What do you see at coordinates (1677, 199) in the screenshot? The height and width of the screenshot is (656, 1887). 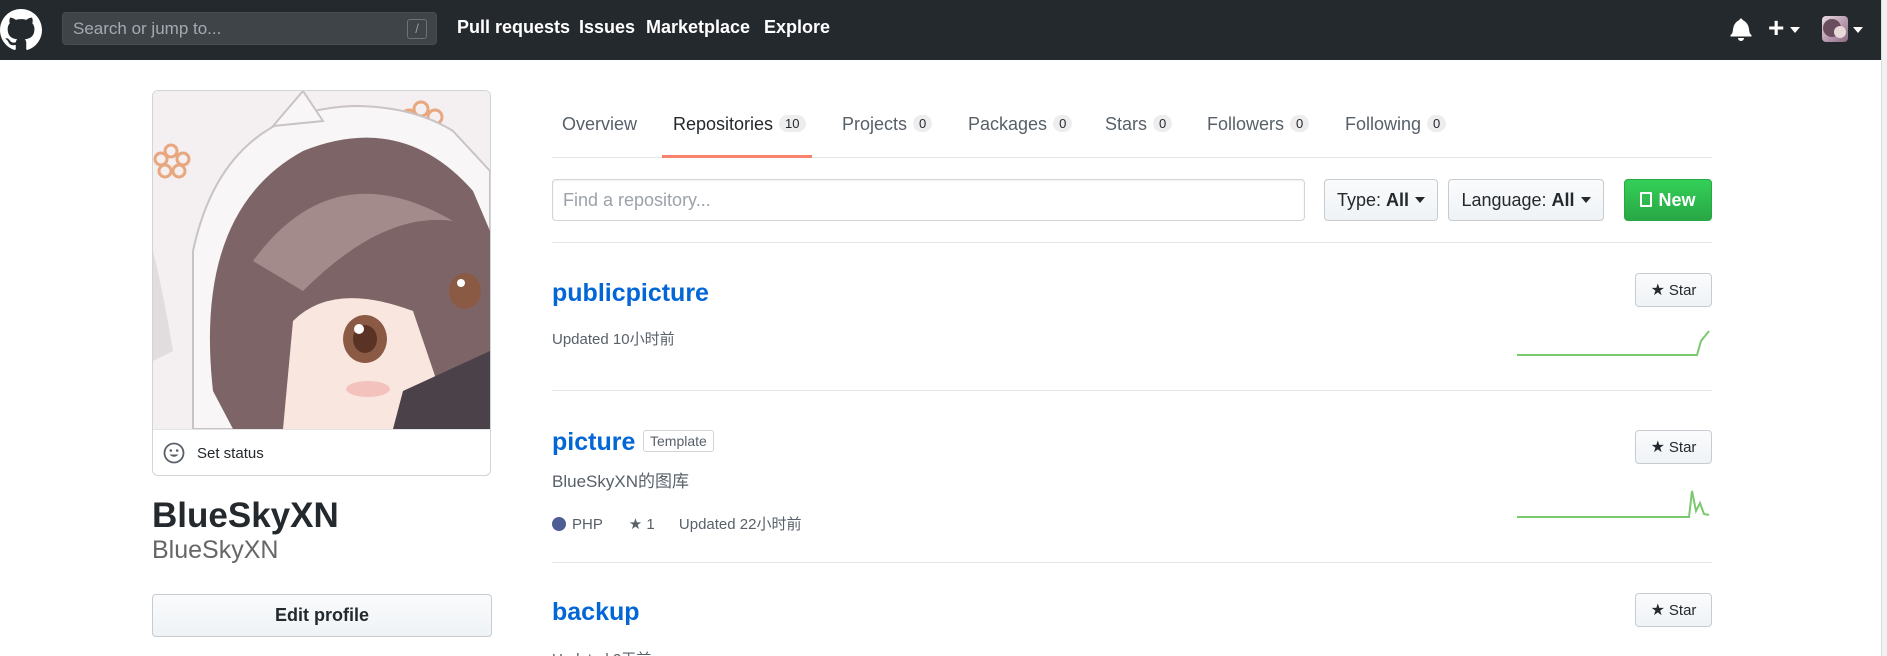 I see `new-button-label: New` at bounding box center [1677, 199].